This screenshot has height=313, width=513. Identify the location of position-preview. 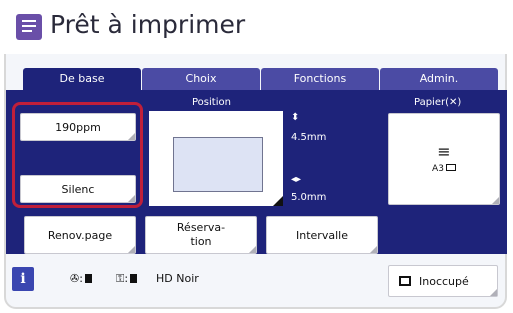
(216, 158).